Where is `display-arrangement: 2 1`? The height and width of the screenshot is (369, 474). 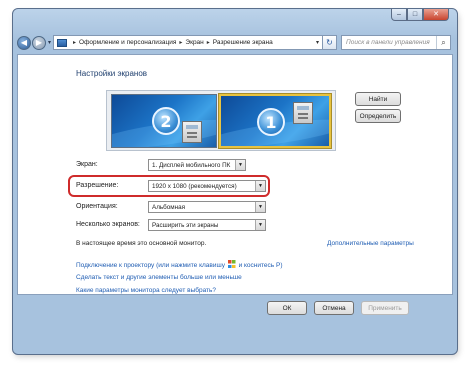
display-arrangement: 2 1 is located at coordinates (221, 120).